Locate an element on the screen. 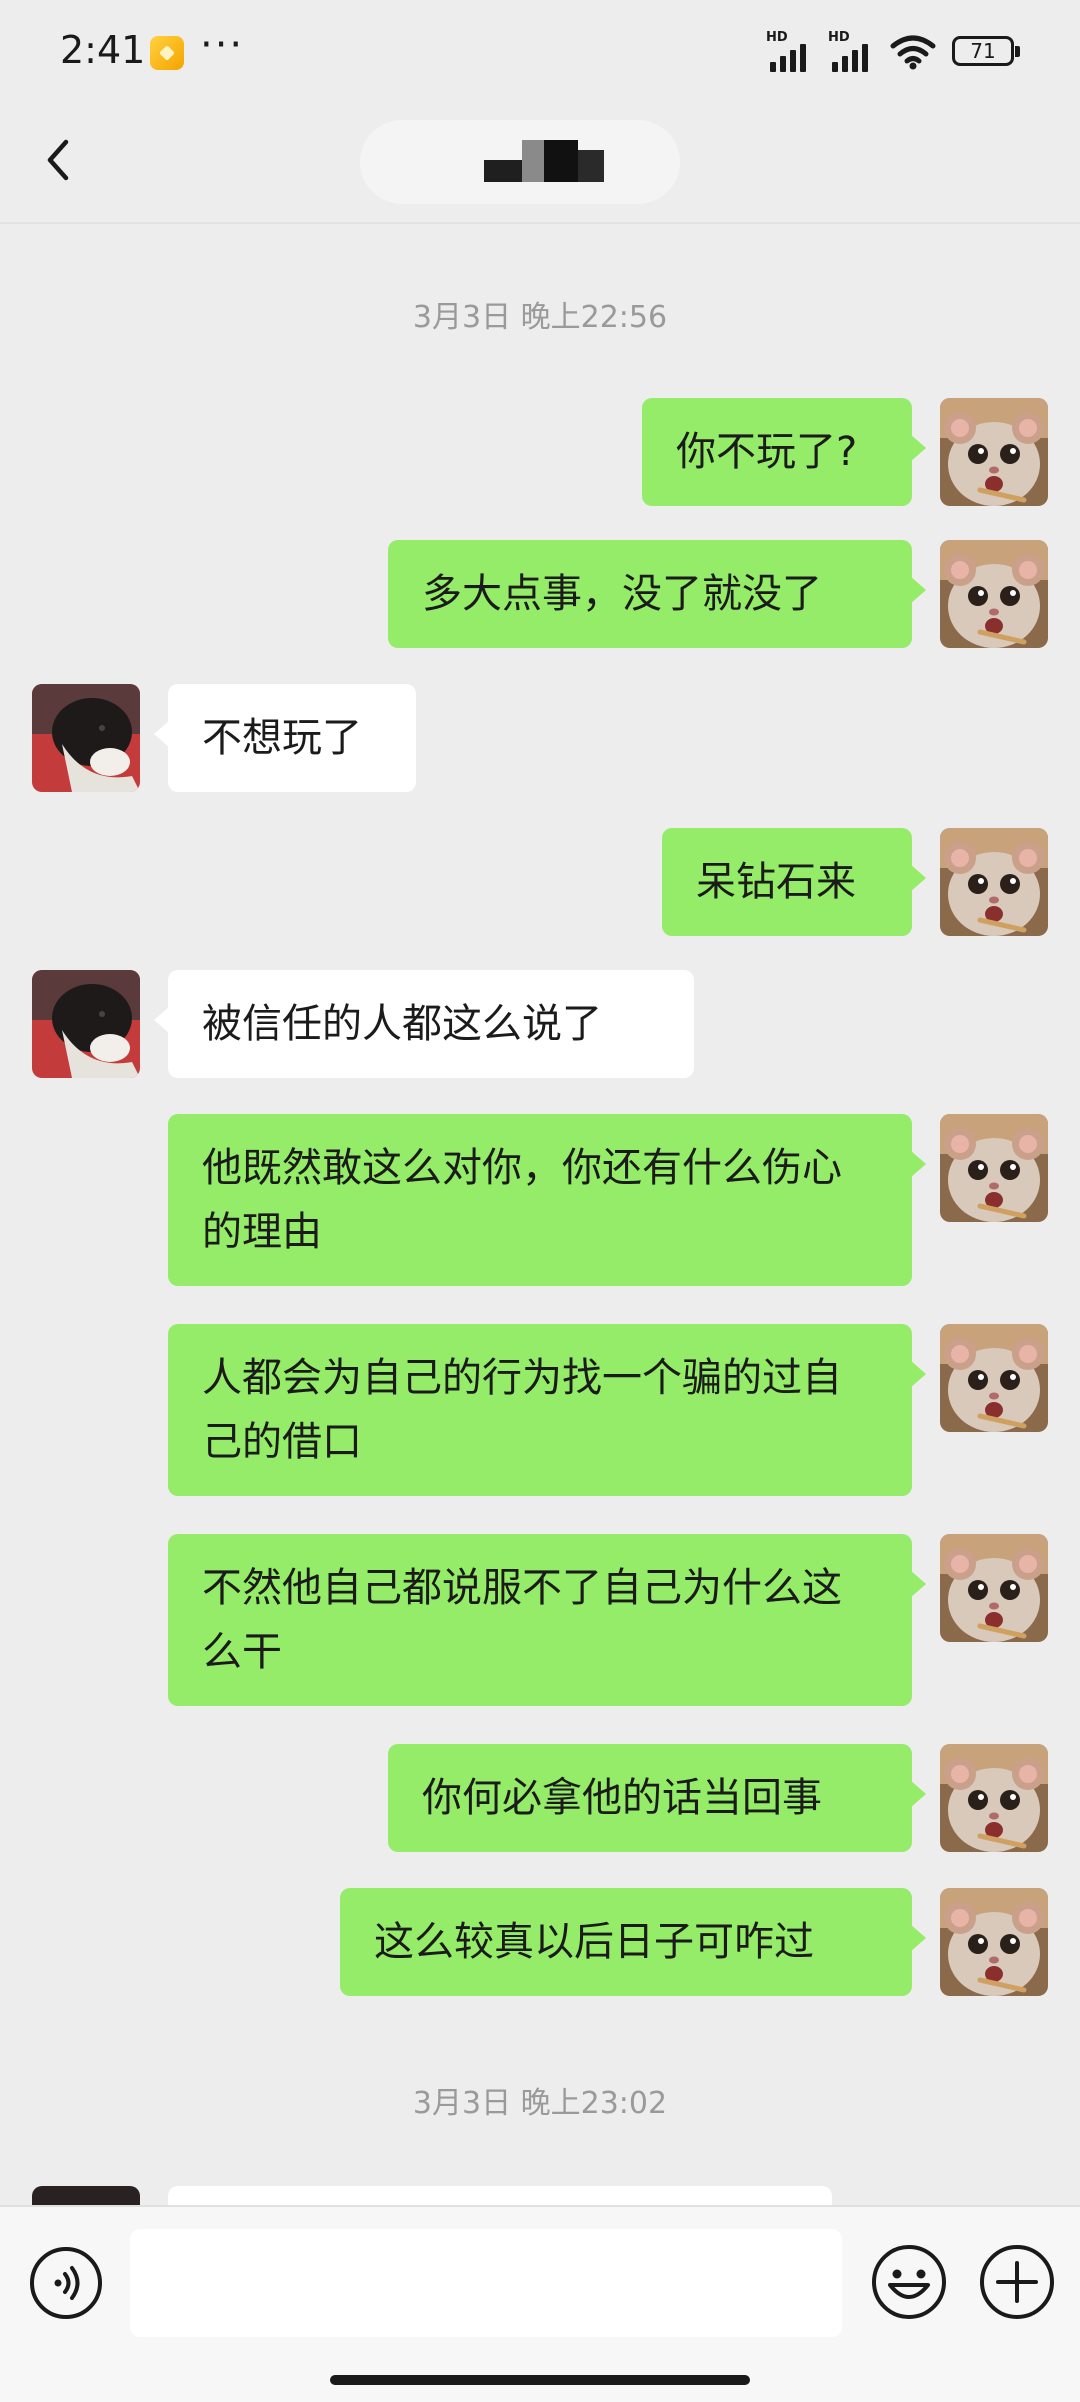 Image resolution: width=1080 pixels, height=2402 pixels. back-arrow-icon is located at coordinates (58, 160).